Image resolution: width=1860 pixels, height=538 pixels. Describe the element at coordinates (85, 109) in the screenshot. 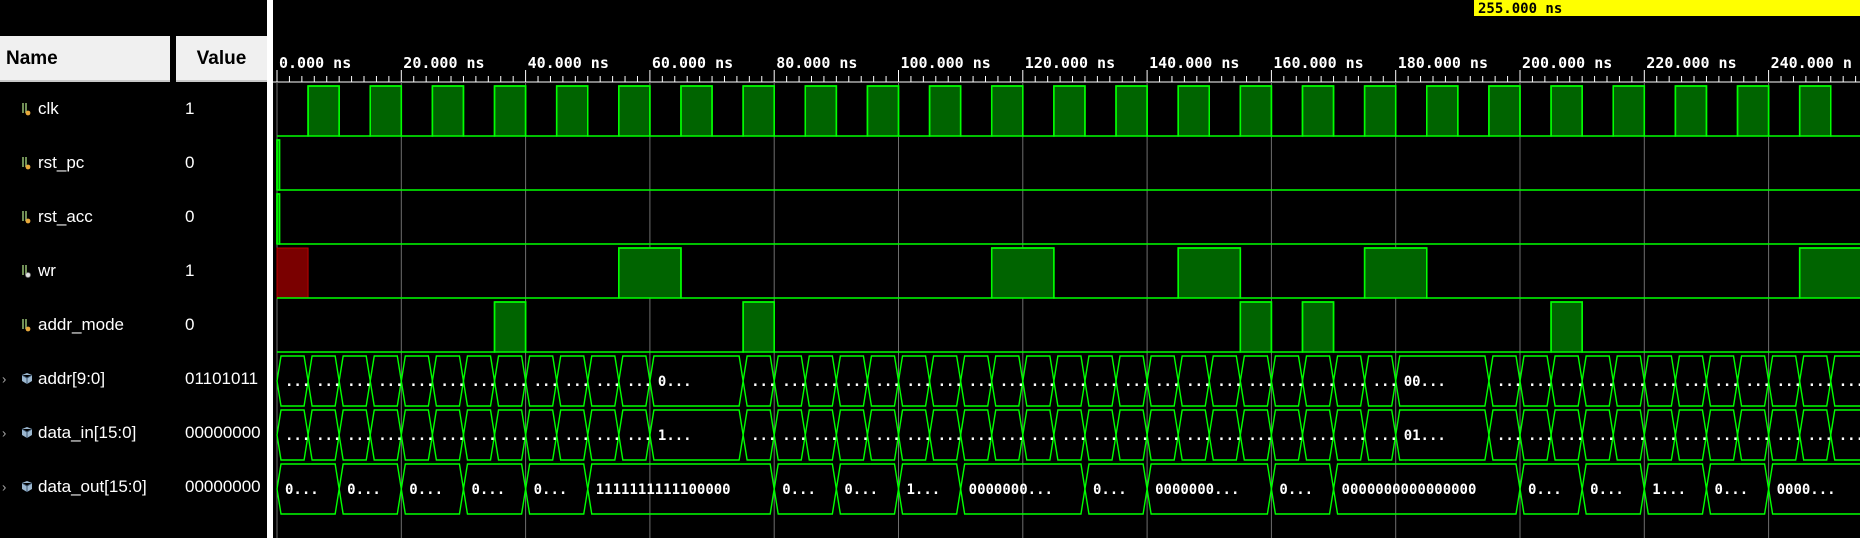

I see `signal-row: clk` at that location.